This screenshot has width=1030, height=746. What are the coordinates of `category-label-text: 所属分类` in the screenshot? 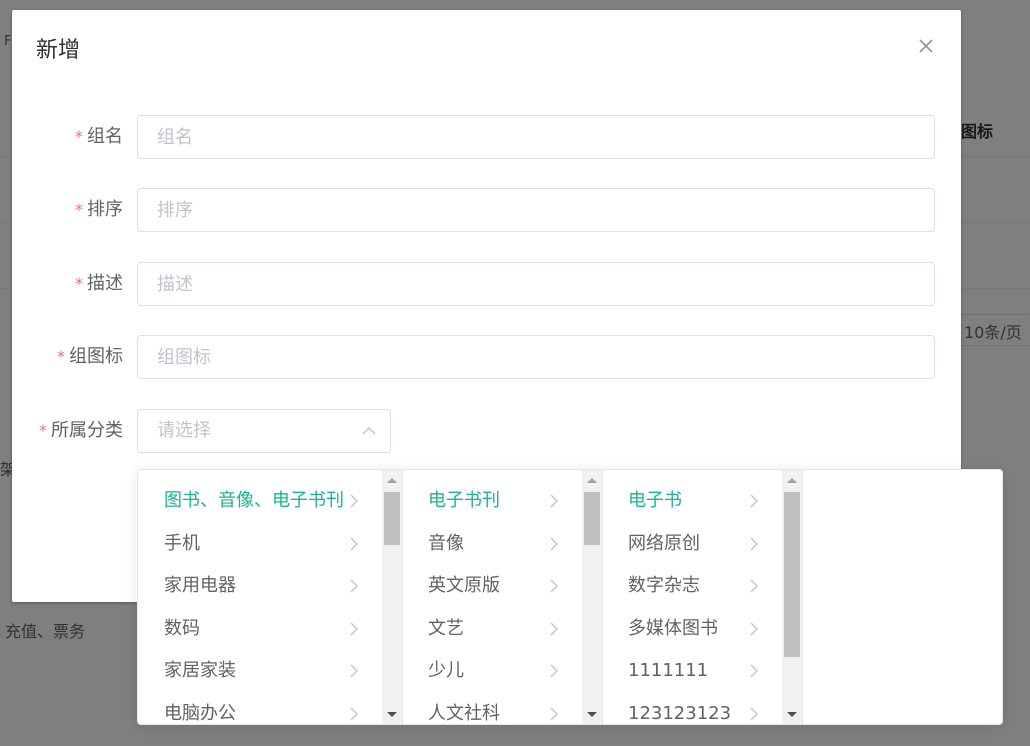 It's located at (87, 430).